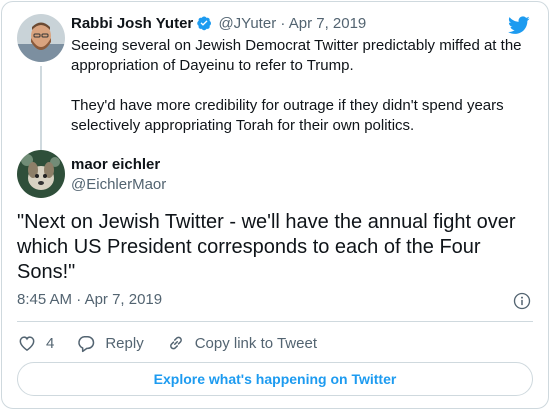  I want to click on parent-tweet-date: Apr 7, 2019, so click(328, 23).